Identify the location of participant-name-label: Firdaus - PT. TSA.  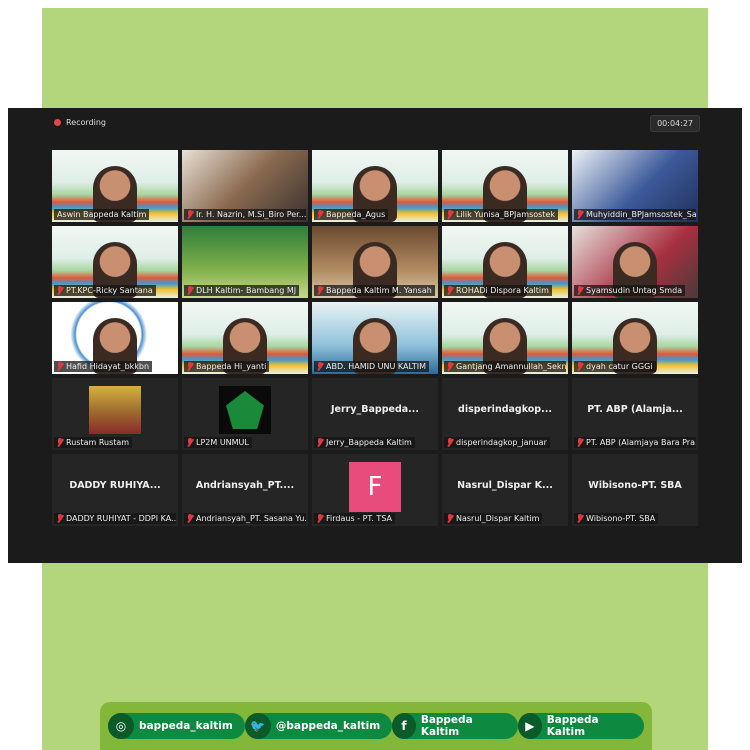
(355, 518).